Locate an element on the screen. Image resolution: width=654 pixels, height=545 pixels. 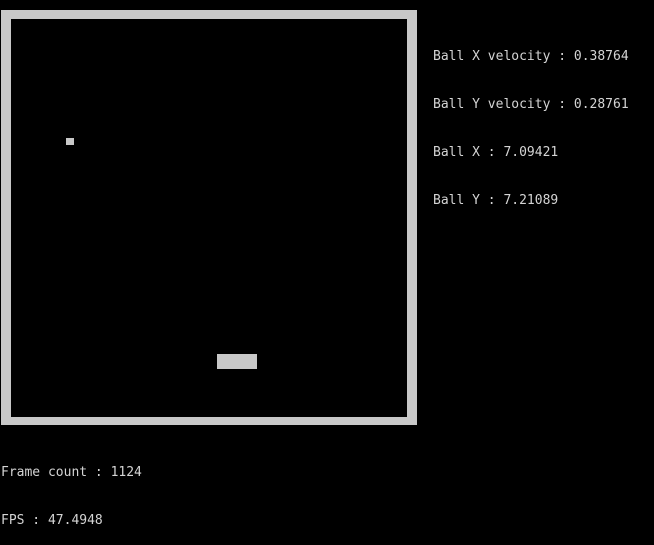
footer-stats: Frame count : 1124 FPS : 47.4948 is located at coordinates (71, 489).